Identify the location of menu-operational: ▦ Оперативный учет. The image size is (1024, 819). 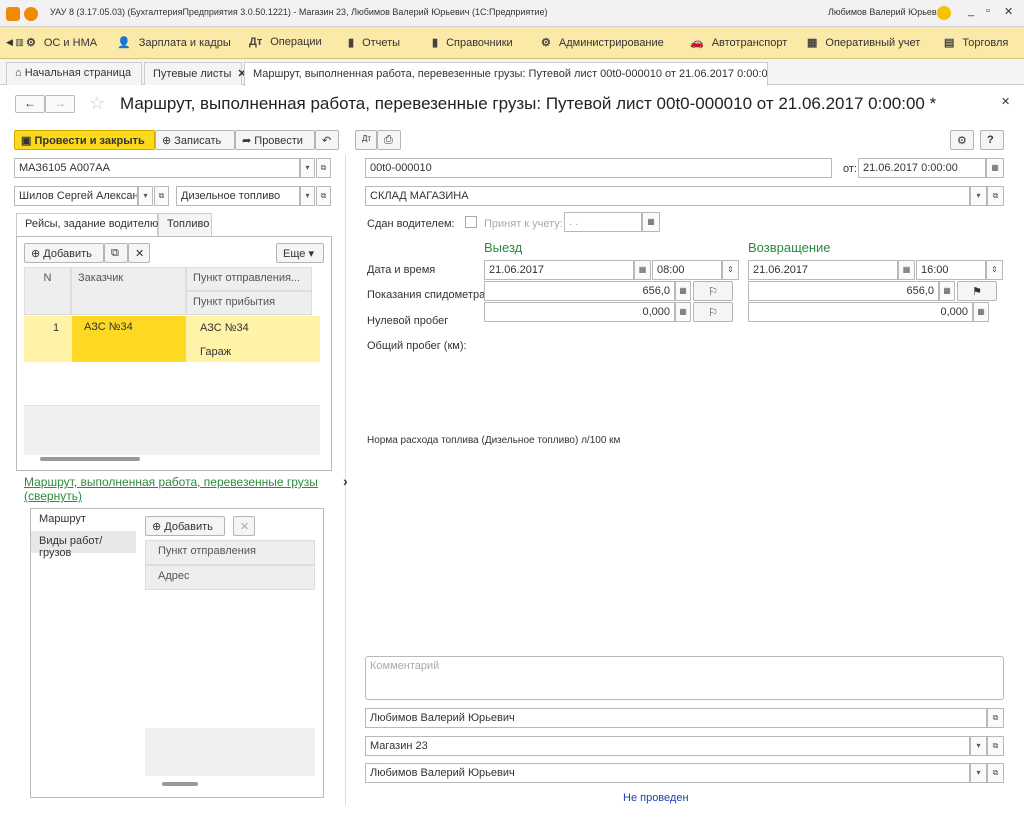
(863, 42).